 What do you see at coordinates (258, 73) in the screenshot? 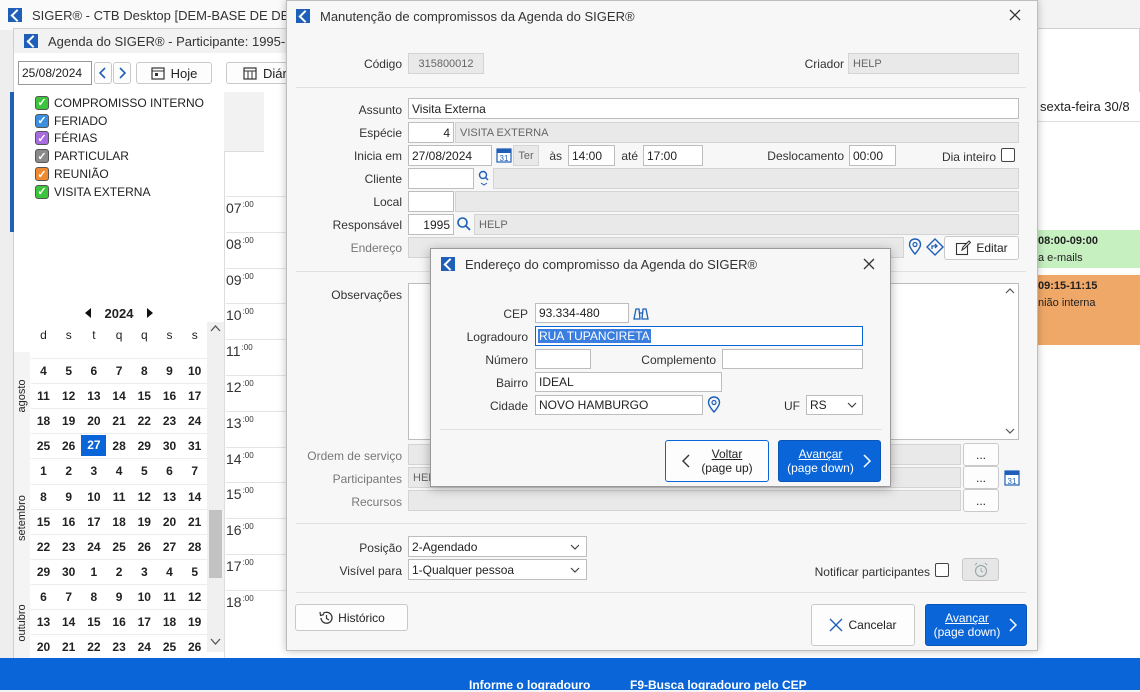
I see `view-daily-button: Diár` at bounding box center [258, 73].